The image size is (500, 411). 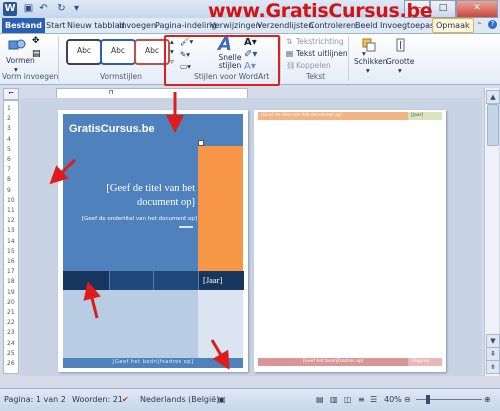 I want to click on web-layout-view-icon: ◫, so click(x=348, y=399).